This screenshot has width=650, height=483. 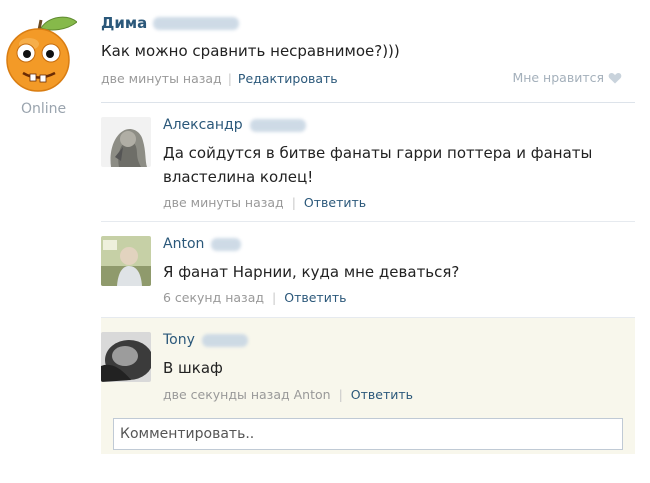 I want to click on like-button: Мне нравится, so click(x=567, y=77).